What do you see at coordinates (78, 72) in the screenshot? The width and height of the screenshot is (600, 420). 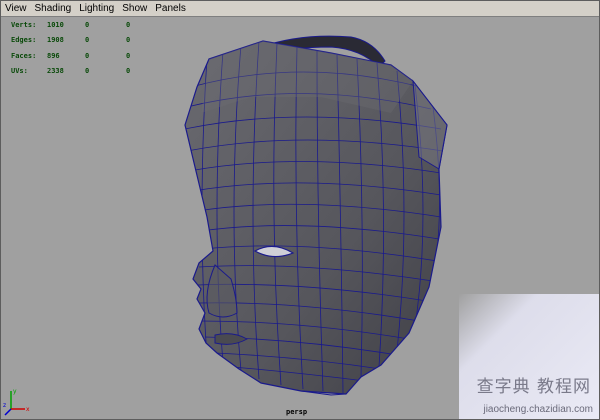 I see `hud-row-uvs: UVs: 2338 0 0` at bounding box center [78, 72].